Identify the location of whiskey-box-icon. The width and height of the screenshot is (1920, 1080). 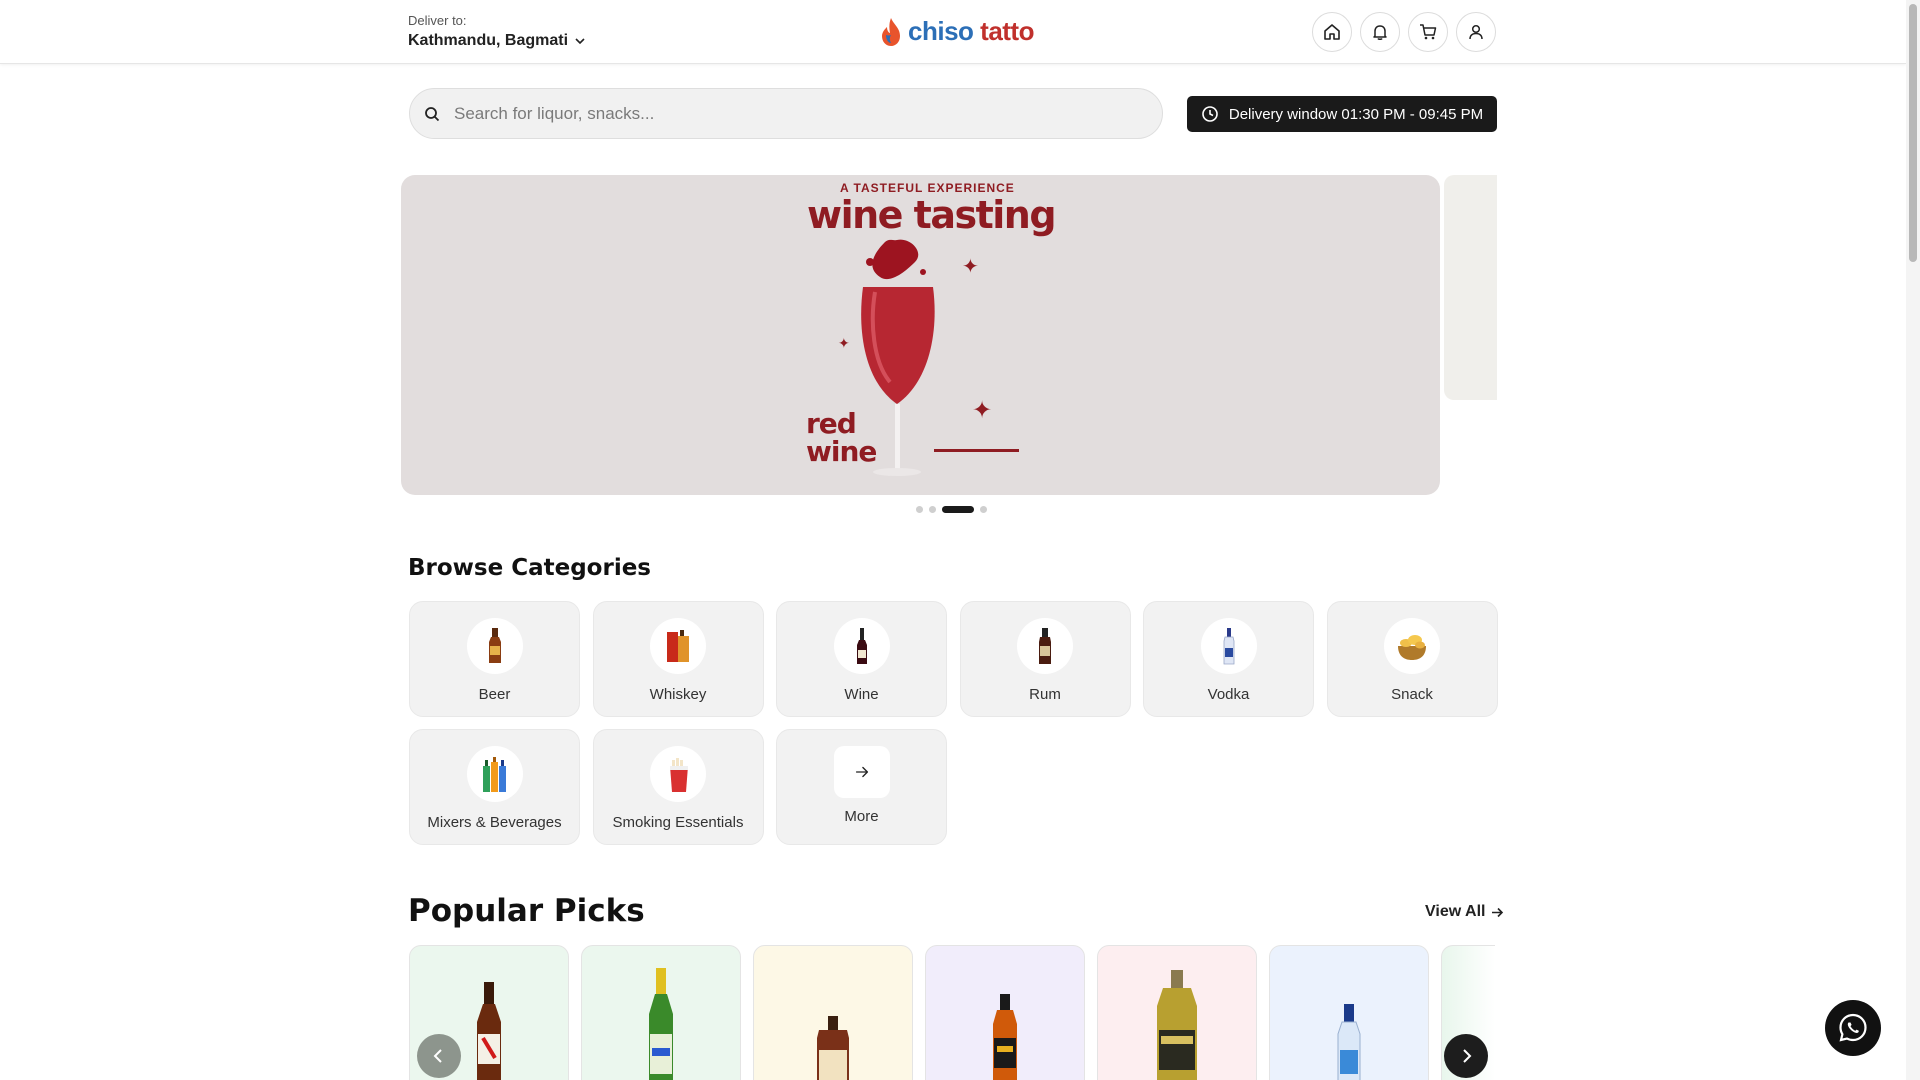
(678, 646).